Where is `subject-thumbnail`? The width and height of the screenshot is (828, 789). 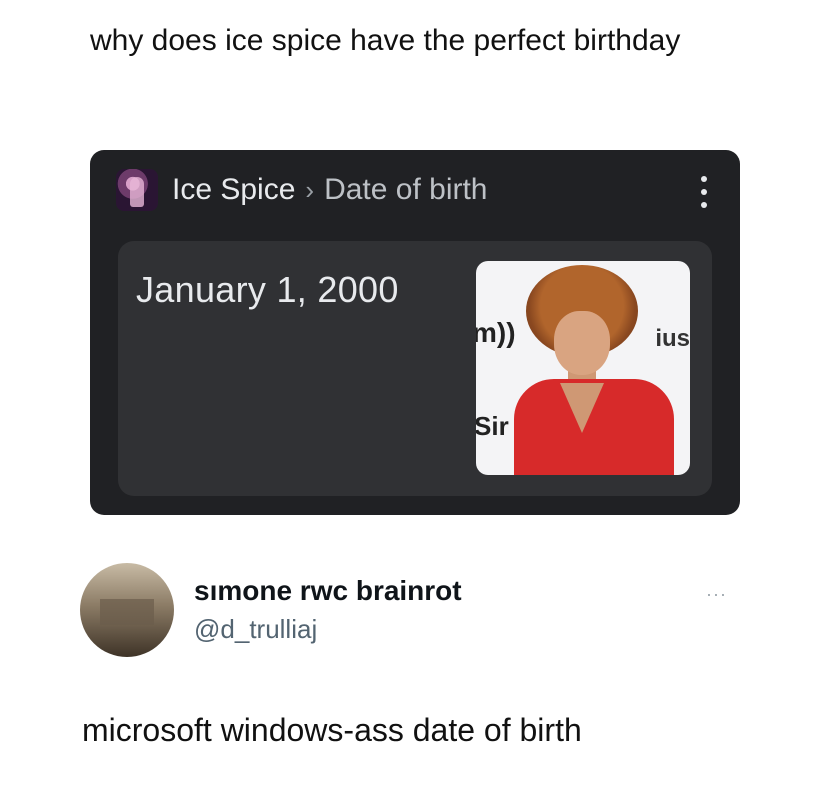 subject-thumbnail is located at coordinates (137, 190).